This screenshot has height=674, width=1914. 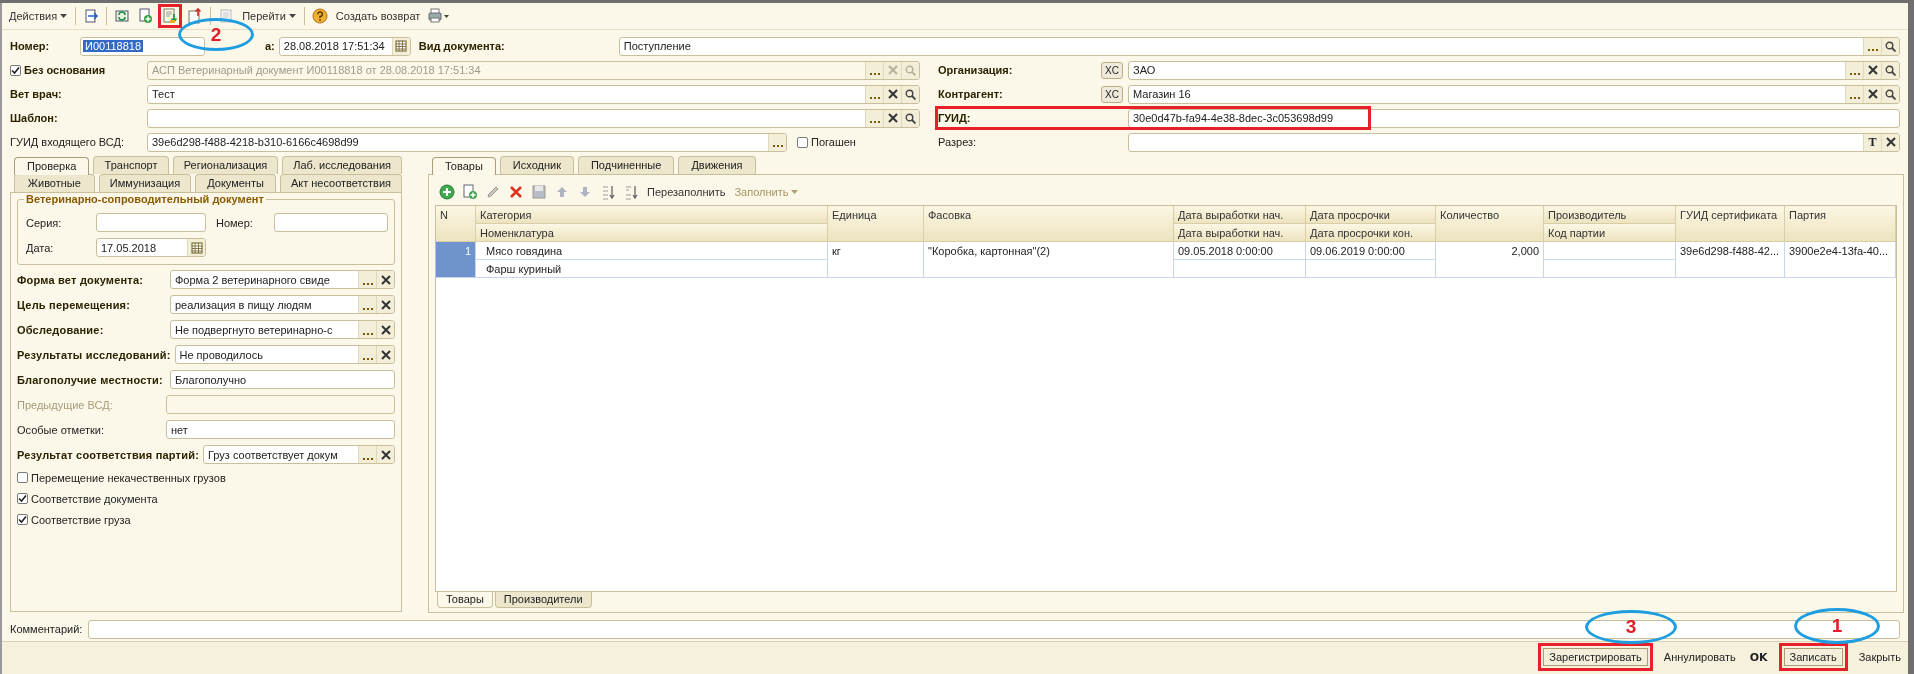 What do you see at coordinates (470, 192) in the screenshot?
I see `copy-add-icon` at bounding box center [470, 192].